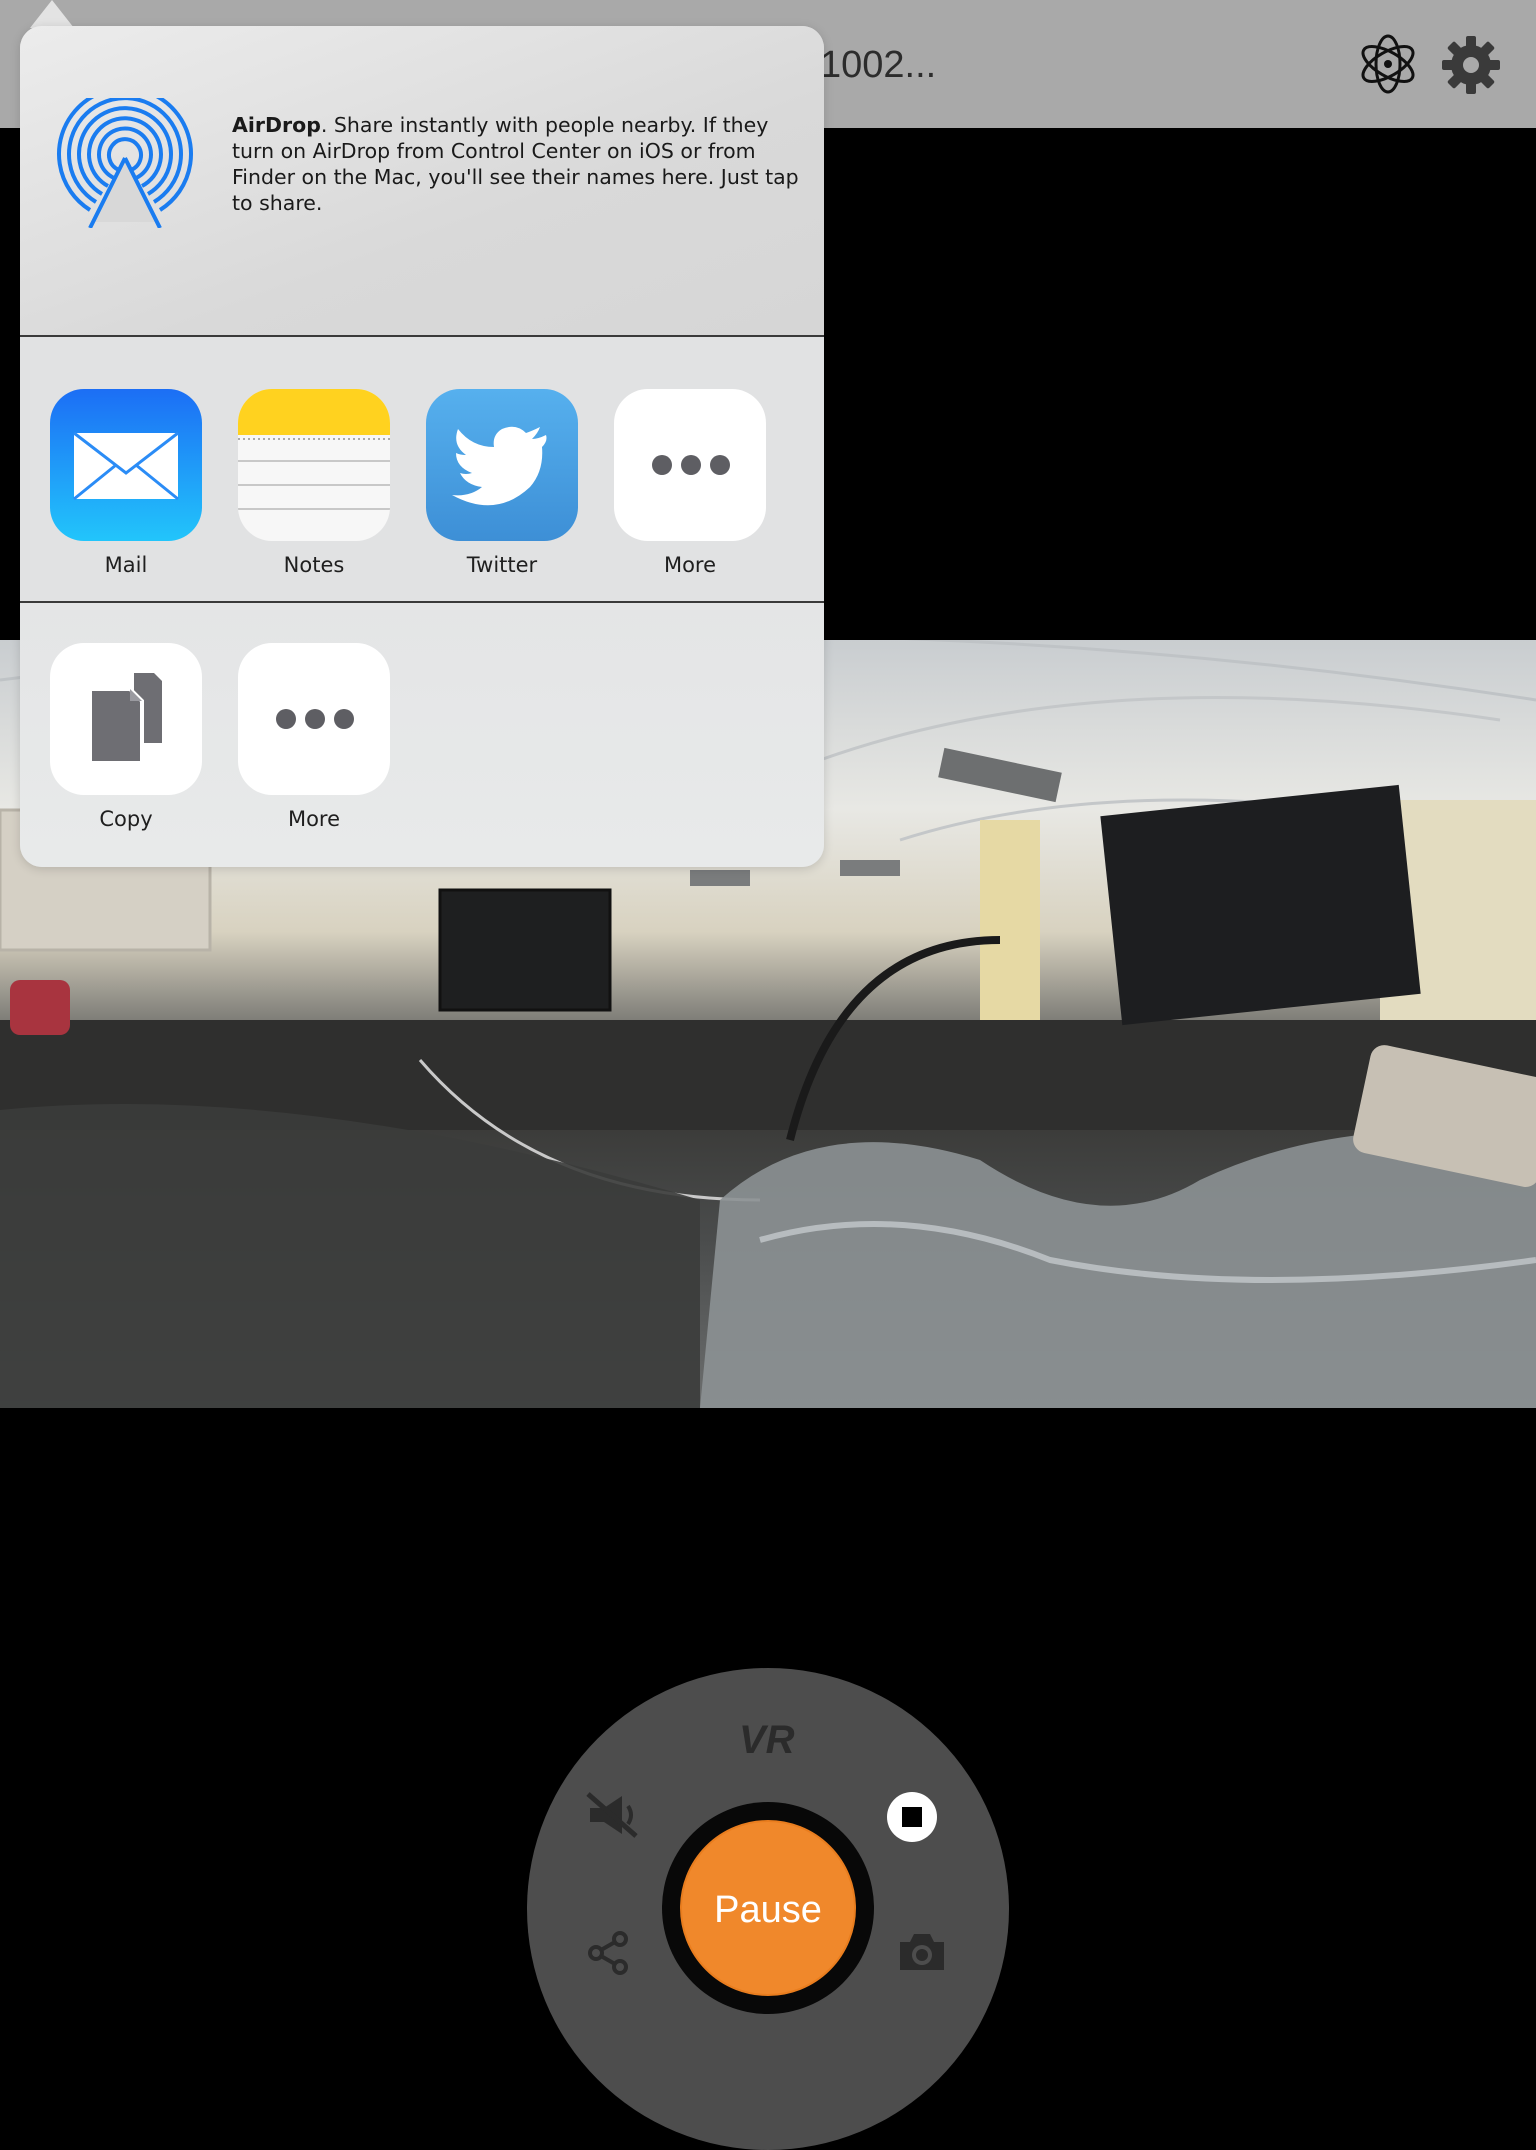  What do you see at coordinates (768, 1908) in the screenshot?
I see `pause-button: Pause` at bounding box center [768, 1908].